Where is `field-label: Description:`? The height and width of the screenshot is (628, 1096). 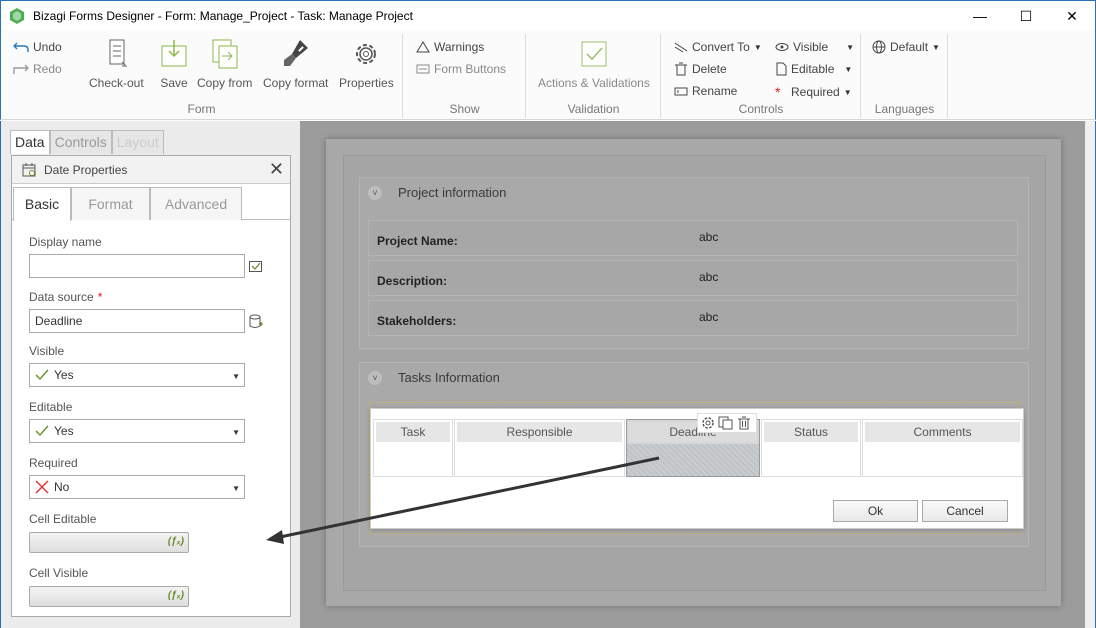 field-label: Description: is located at coordinates (412, 281).